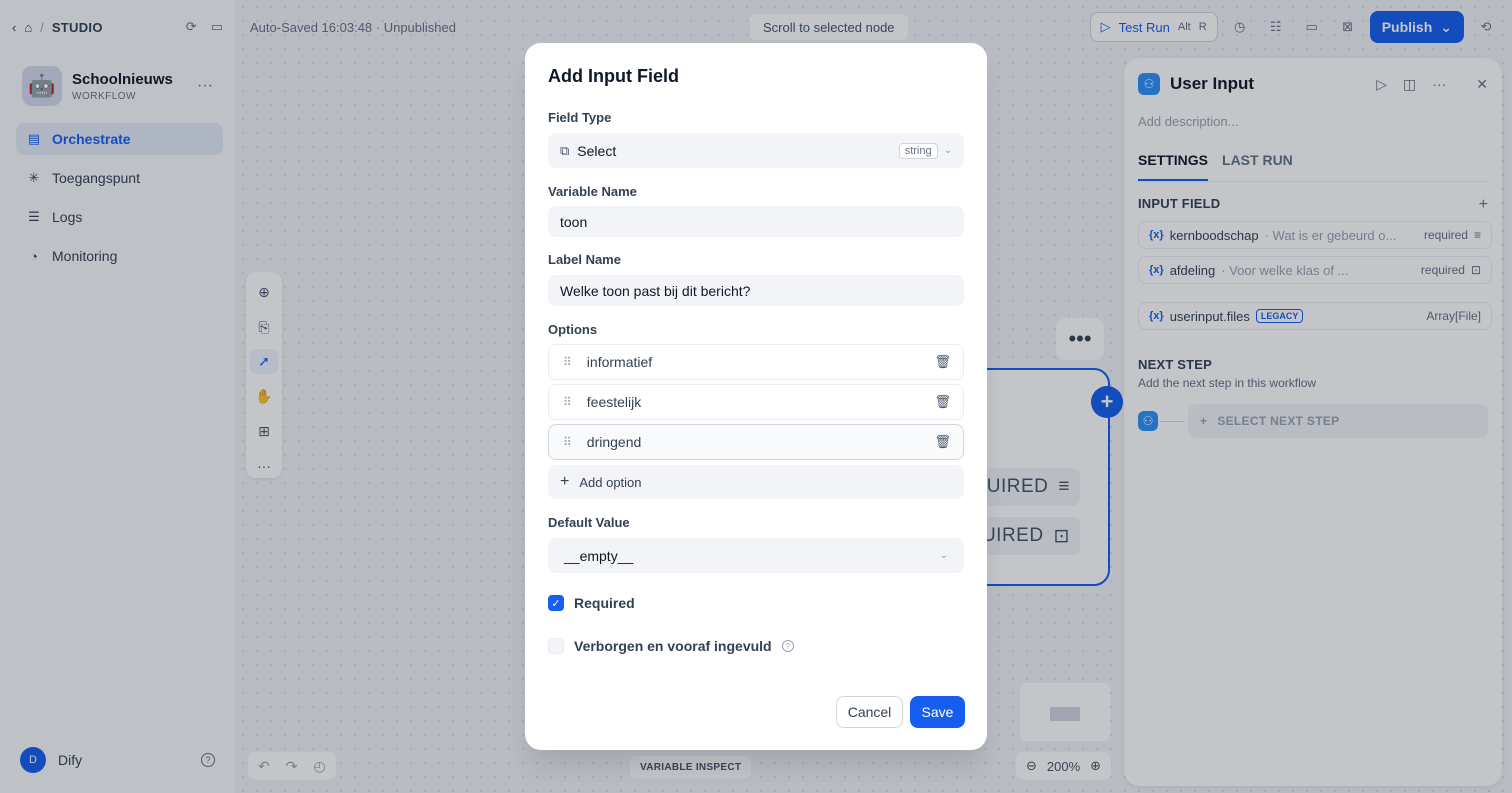  Describe the element at coordinates (756, 362) in the screenshot. I see `option-item: ⠿ informatief 🗑` at that location.